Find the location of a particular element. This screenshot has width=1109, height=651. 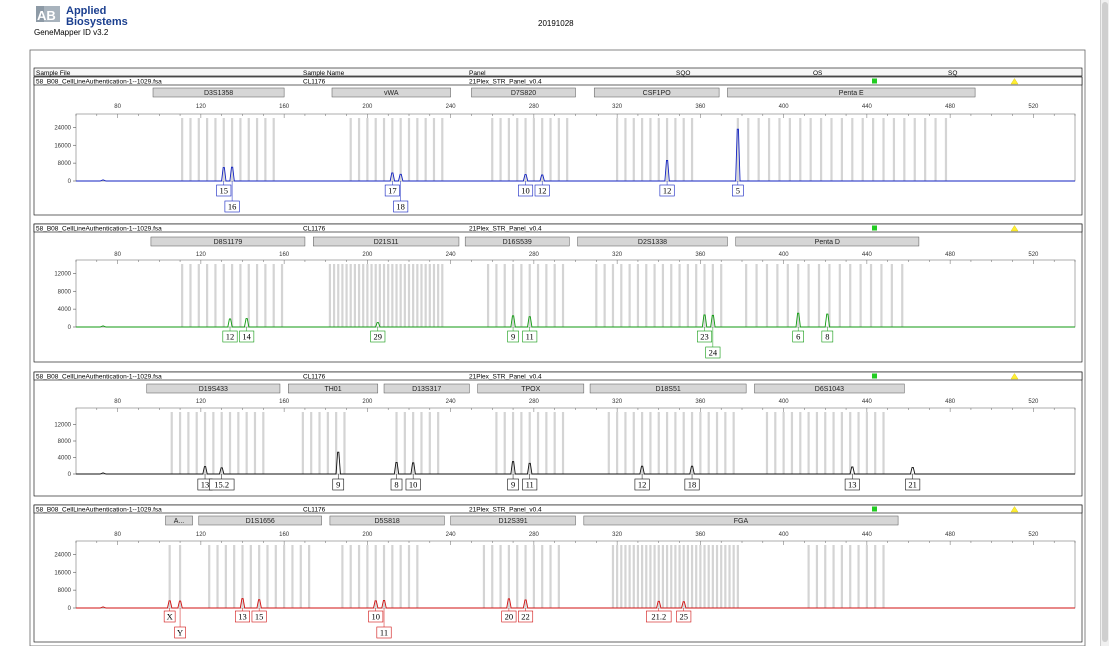

column-sample-file: Sample File is located at coordinates (53, 73).